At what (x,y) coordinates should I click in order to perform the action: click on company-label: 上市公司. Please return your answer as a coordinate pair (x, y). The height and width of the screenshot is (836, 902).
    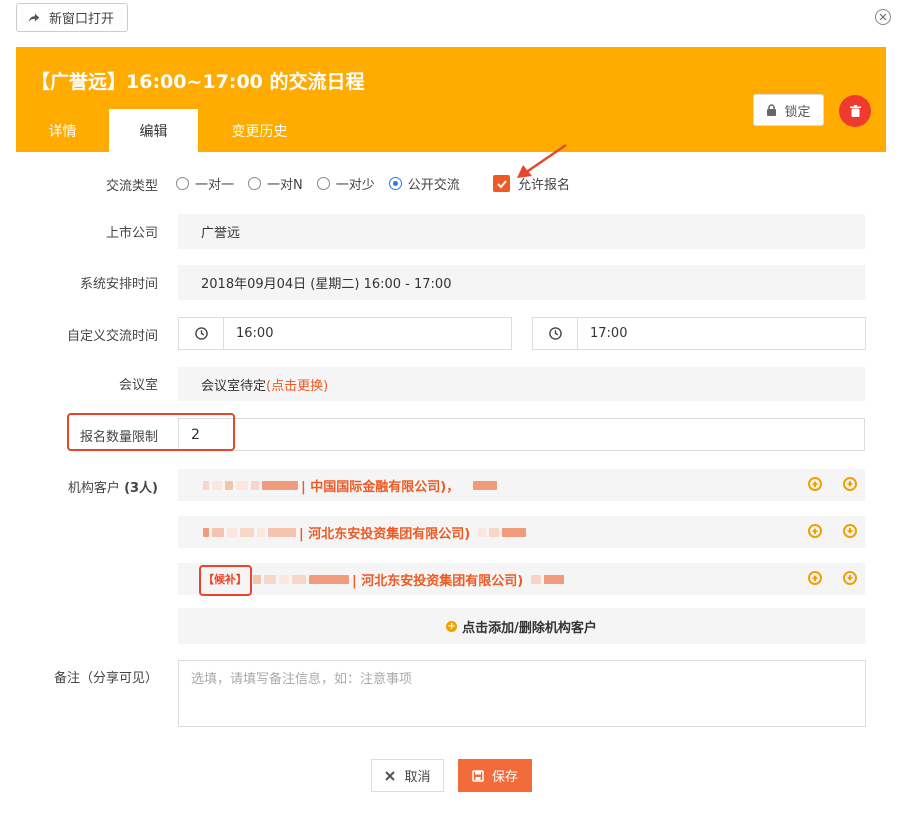
    Looking at the image, I should click on (131, 233).